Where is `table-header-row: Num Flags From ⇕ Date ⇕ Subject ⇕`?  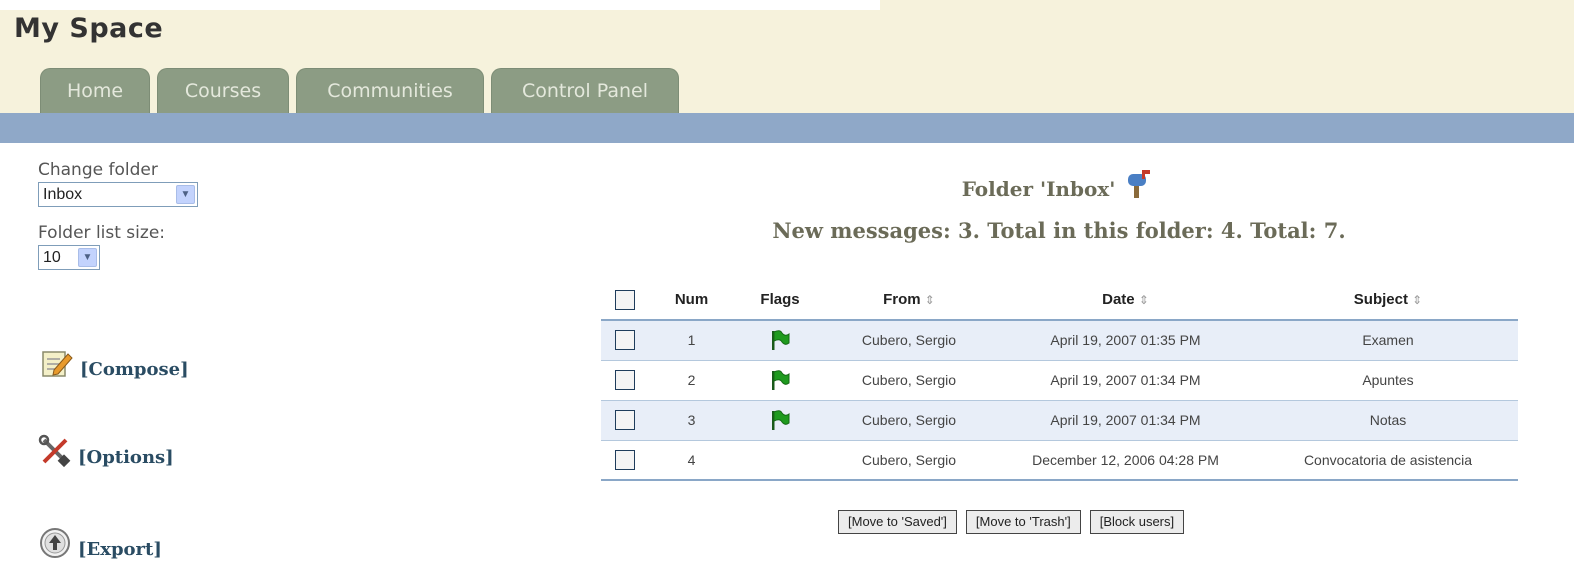
table-header-row: Num Flags From ⇕ Date ⇕ Subject ⇕ is located at coordinates (1059, 300).